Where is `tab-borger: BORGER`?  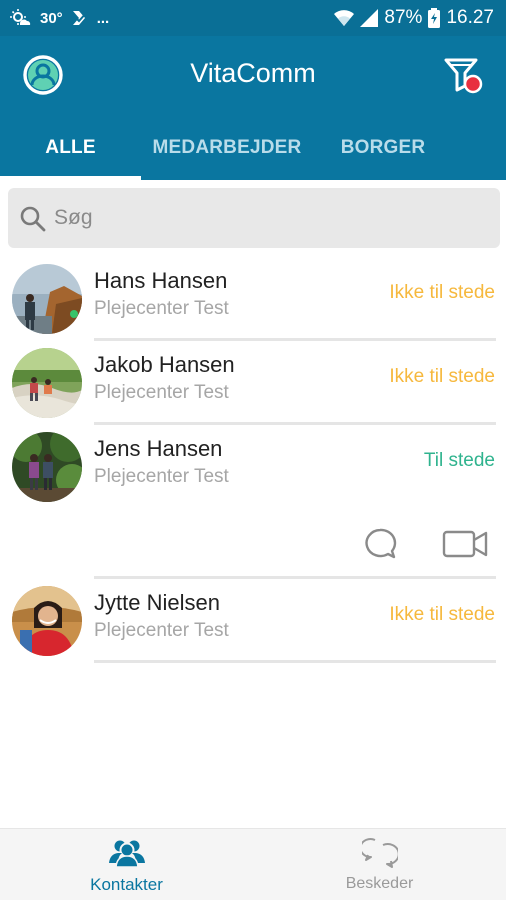 tab-borger: BORGER is located at coordinates (383, 148).